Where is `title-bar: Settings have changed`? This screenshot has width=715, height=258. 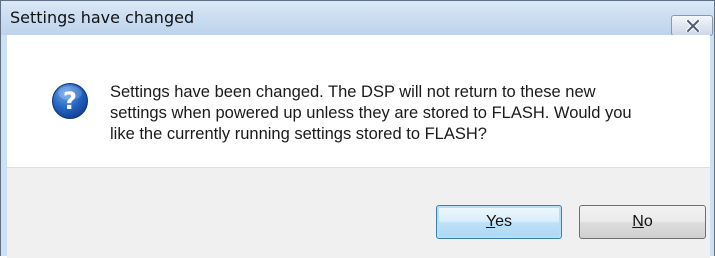
title-bar: Settings have changed is located at coordinates (357, 18).